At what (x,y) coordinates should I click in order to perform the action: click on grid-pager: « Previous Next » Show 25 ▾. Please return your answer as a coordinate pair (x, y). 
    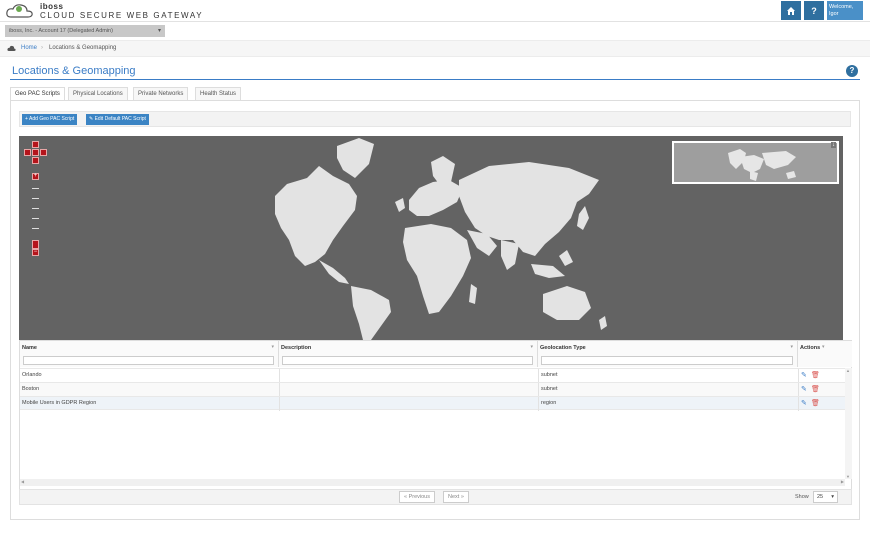
    Looking at the image, I should click on (435, 497).